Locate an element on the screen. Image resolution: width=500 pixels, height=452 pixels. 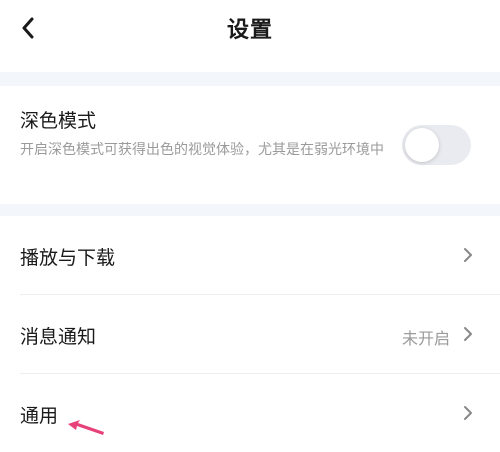
annotation-arrow-icon is located at coordinates (86, 427).